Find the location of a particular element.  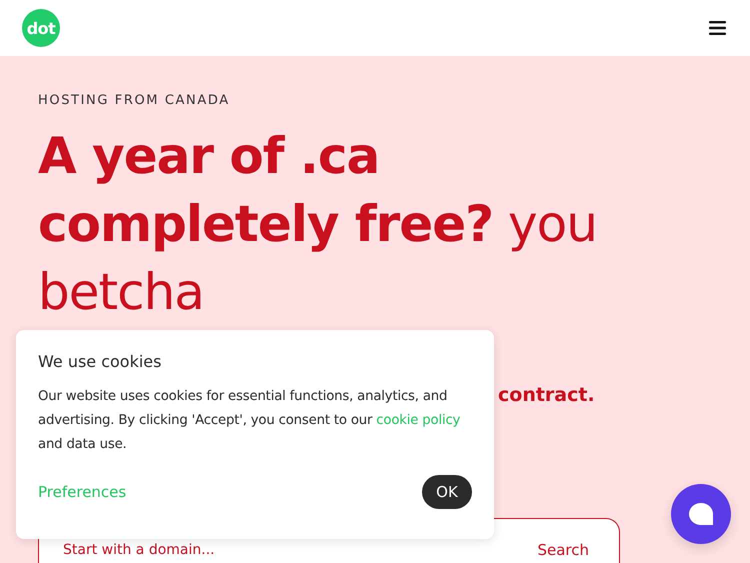

eyebrow-label: HOSTING FROM CANADA is located at coordinates (134, 100).